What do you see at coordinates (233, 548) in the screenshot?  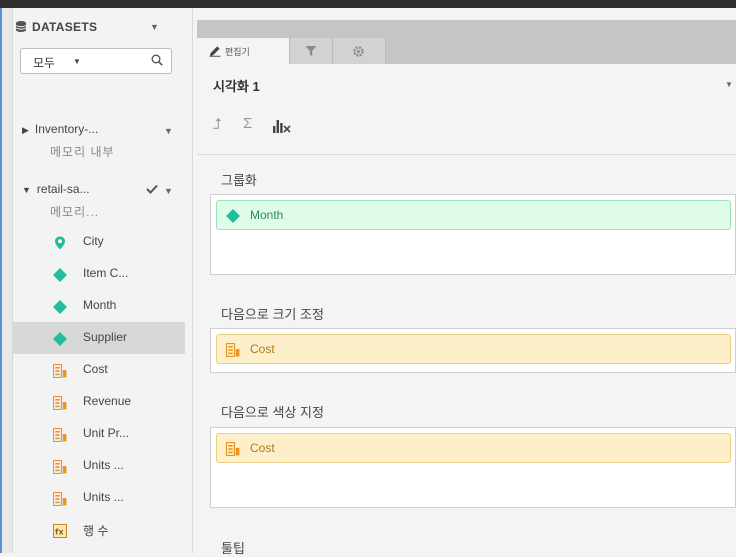 I see `section-title-tooltip: 툴팁` at bounding box center [233, 548].